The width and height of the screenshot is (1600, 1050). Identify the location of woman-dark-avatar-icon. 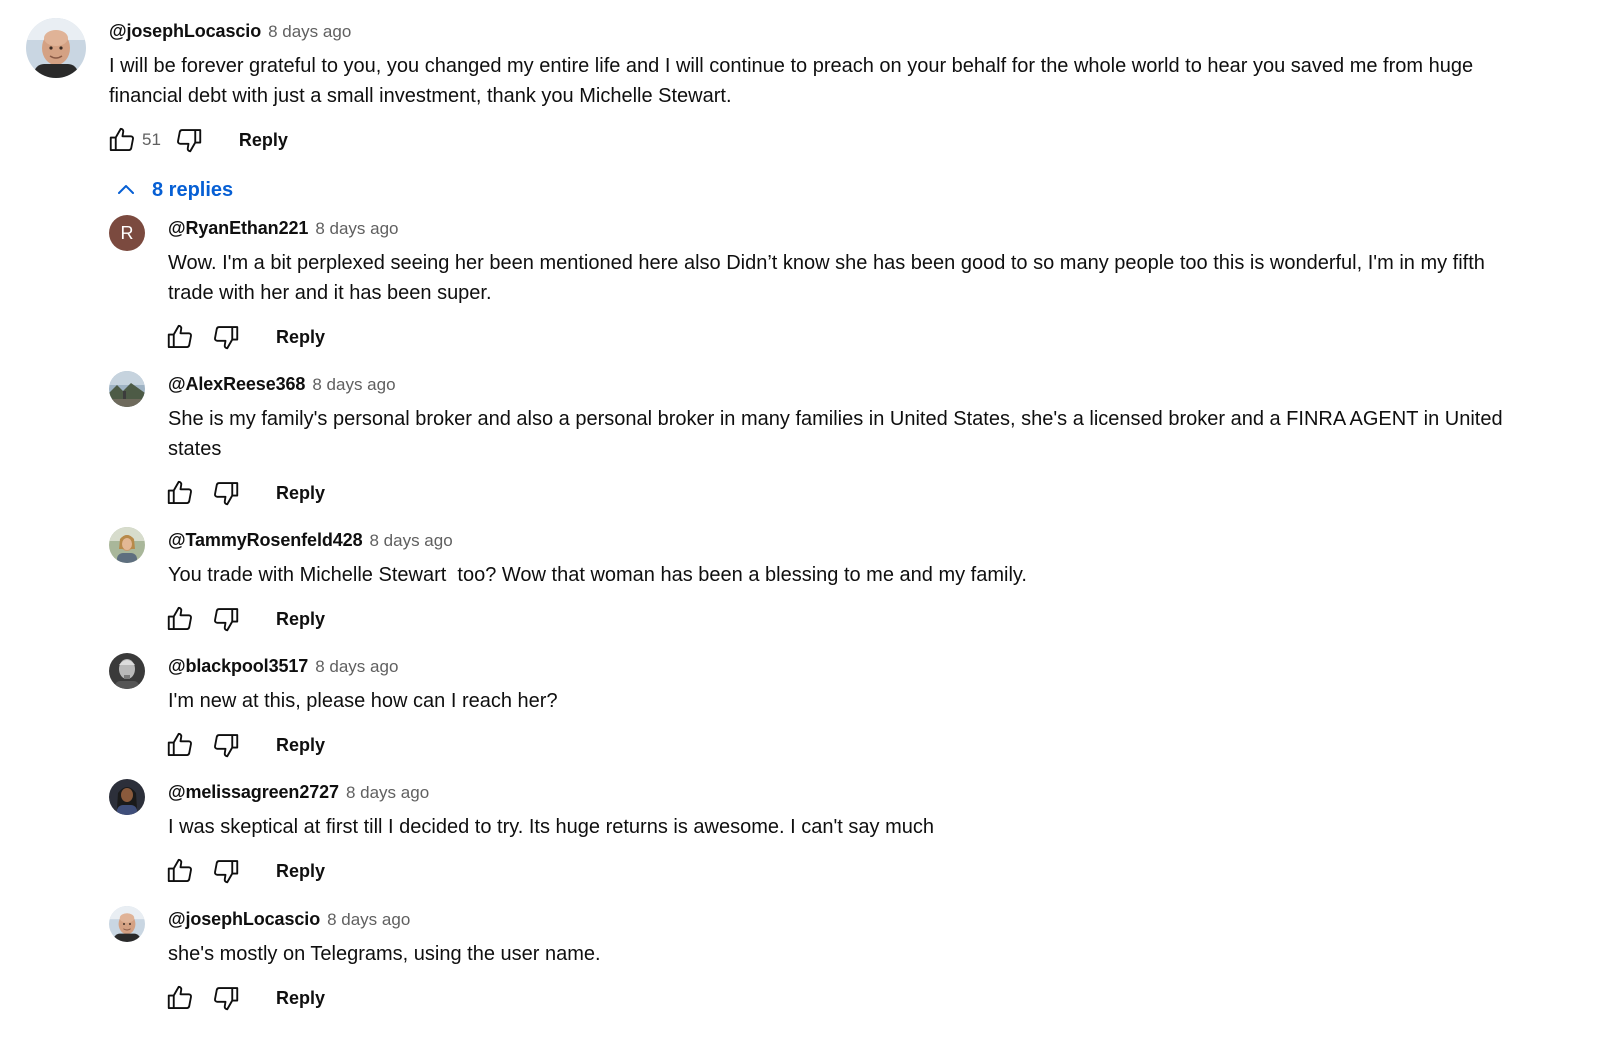
(127, 797).